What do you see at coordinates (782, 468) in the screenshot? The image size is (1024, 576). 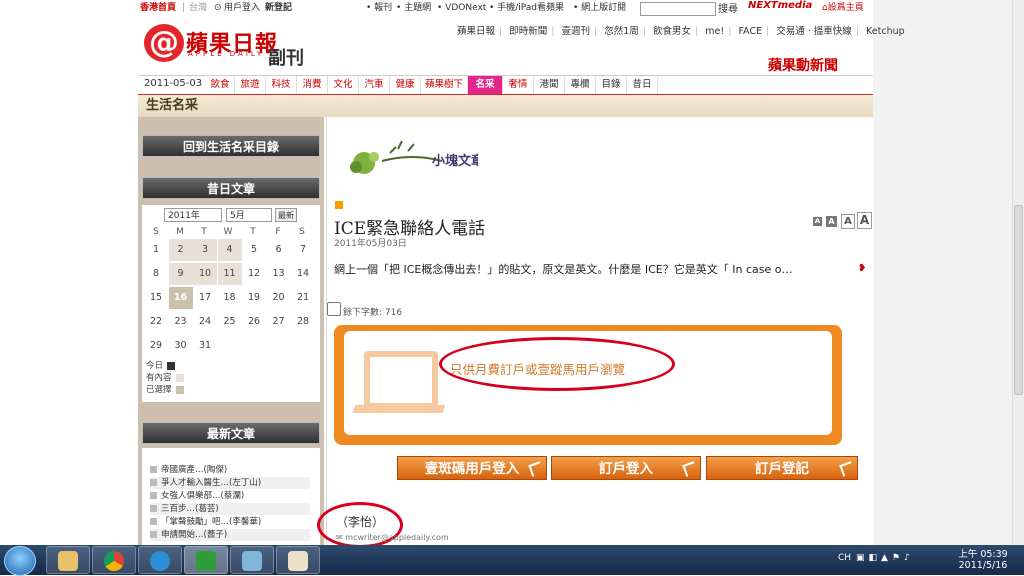 I see `subscribe-button: 訂戶登記` at bounding box center [782, 468].